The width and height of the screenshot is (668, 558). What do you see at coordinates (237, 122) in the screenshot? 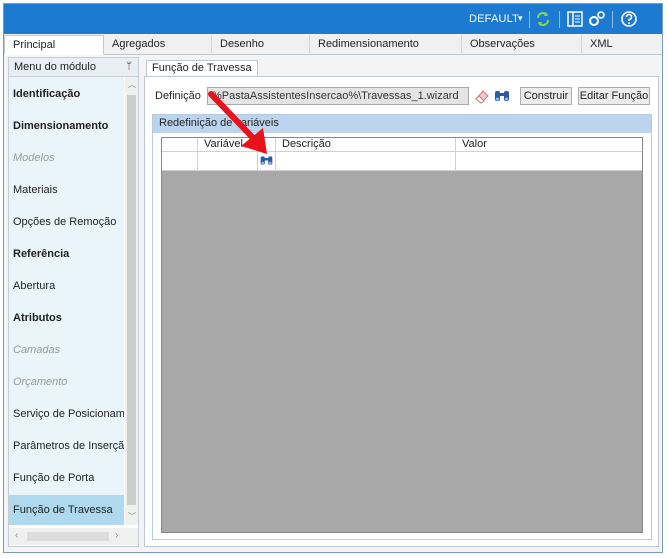
I see `red-arrow-annotation` at bounding box center [237, 122].